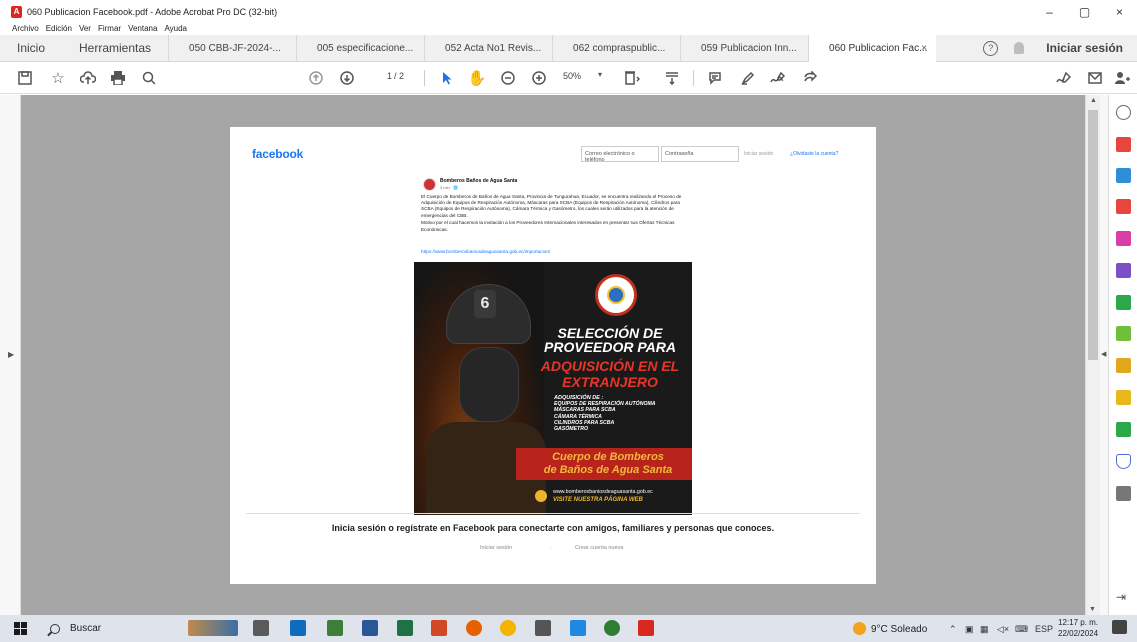 Image resolution: width=1137 pixels, height=642 pixels. Describe the element at coordinates (370, 628) in the screenshot. I see `word-icon` at that location.